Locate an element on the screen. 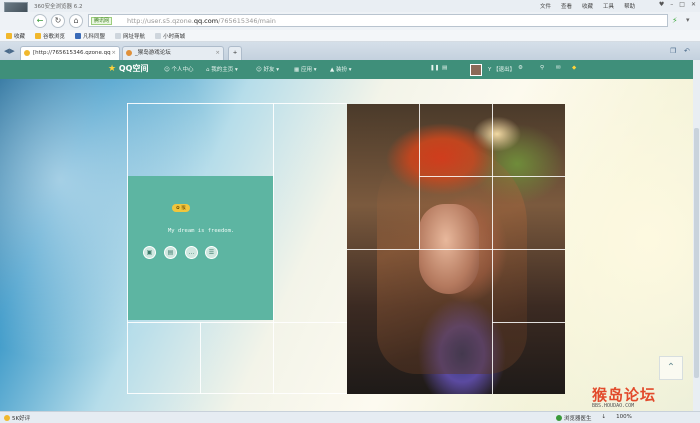  nav-label: 装扮 is located at coordinates (341, 70).